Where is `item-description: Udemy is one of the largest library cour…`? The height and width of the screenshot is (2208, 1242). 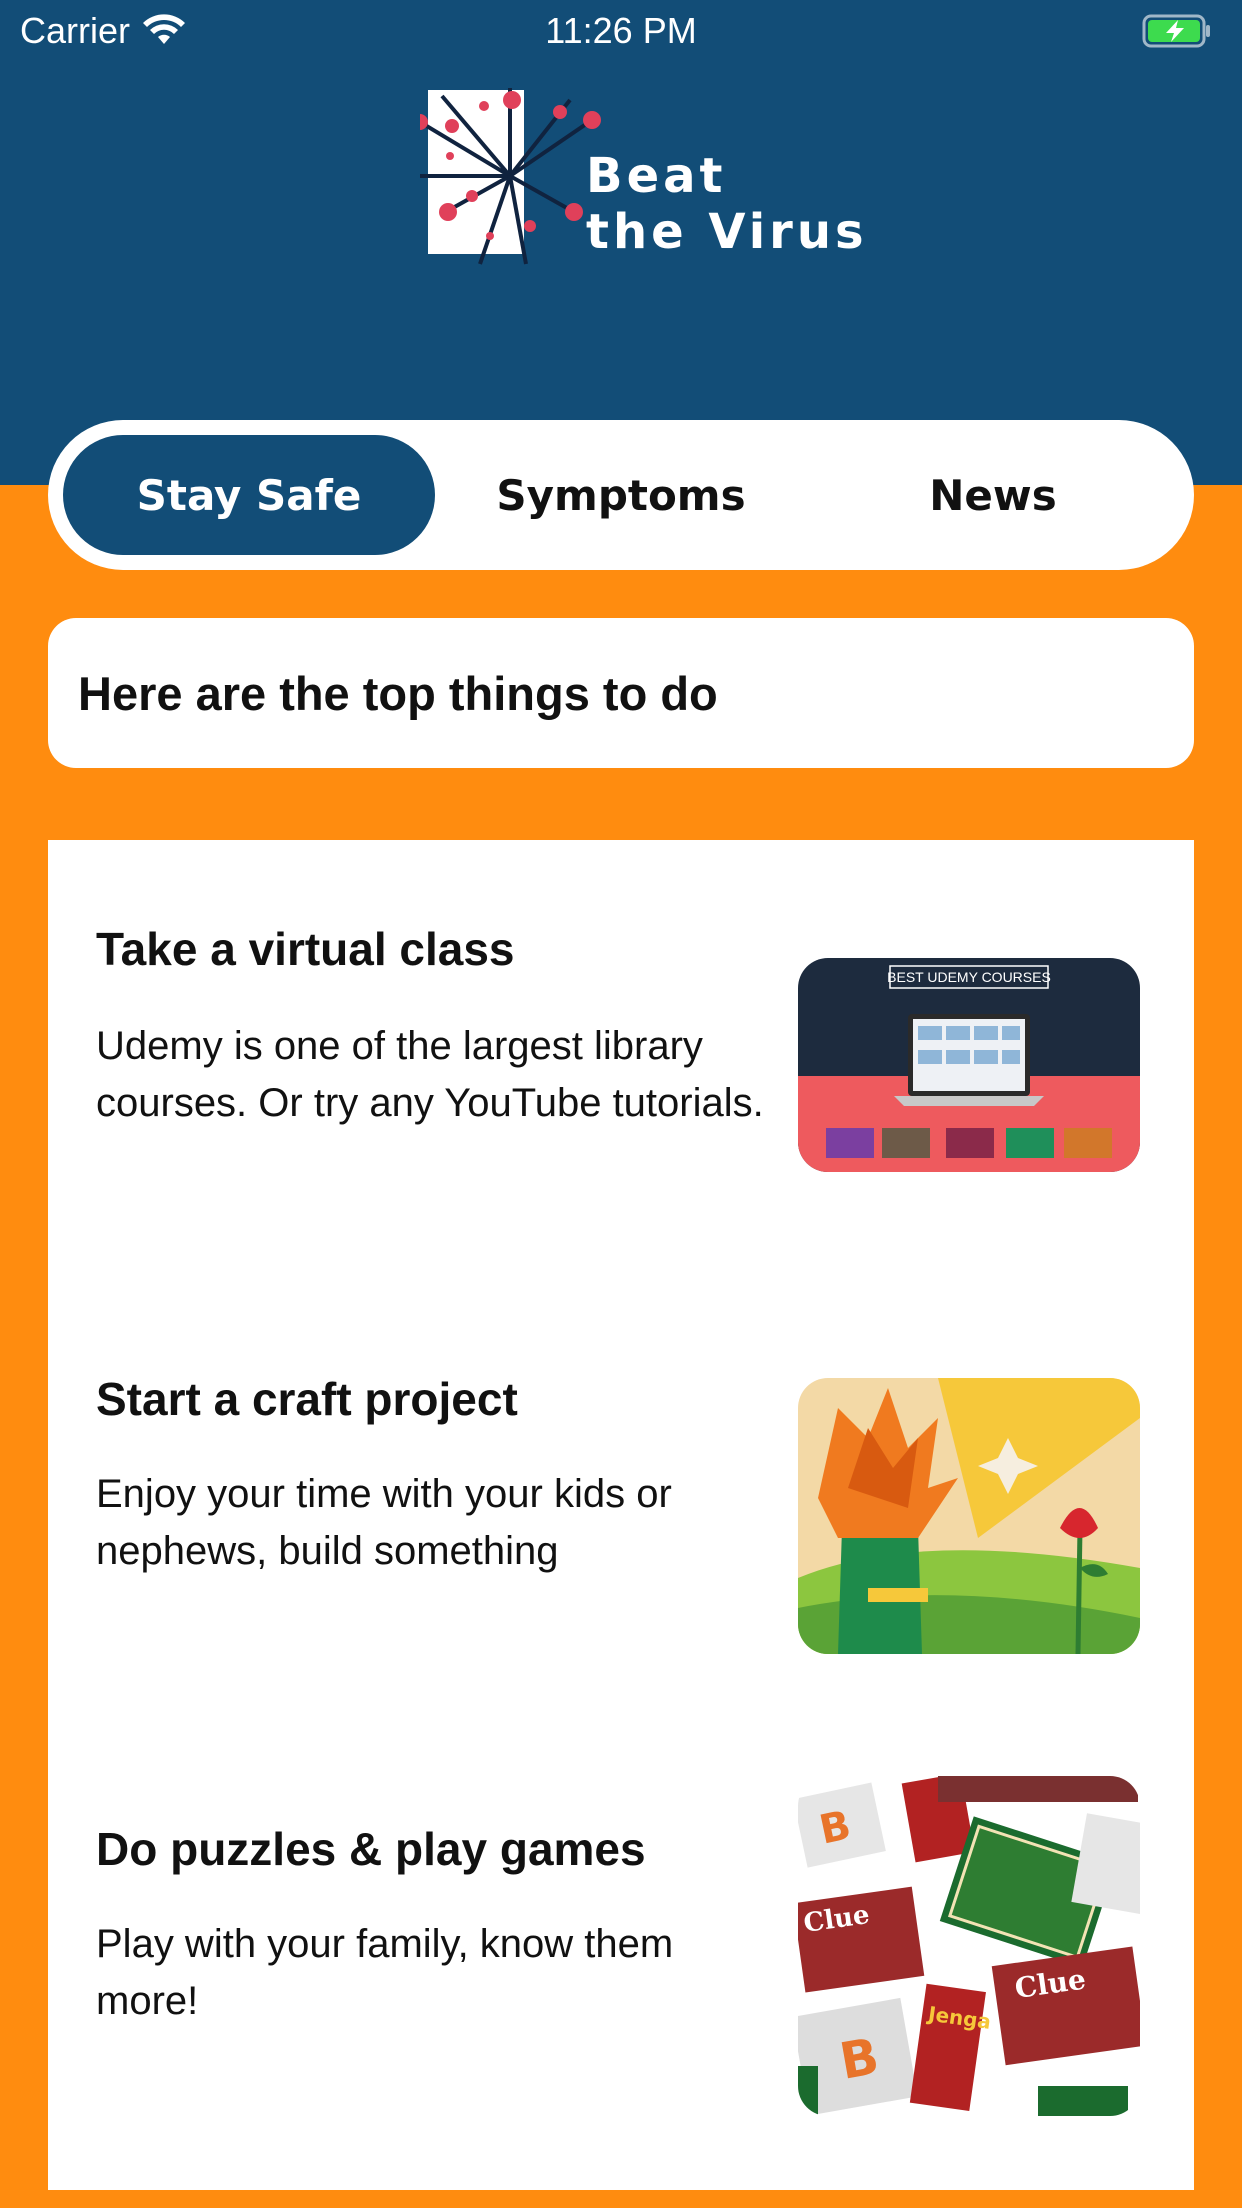 item-description: Udemy is one of the largest library cour… is located at coordinates (430, 1074).